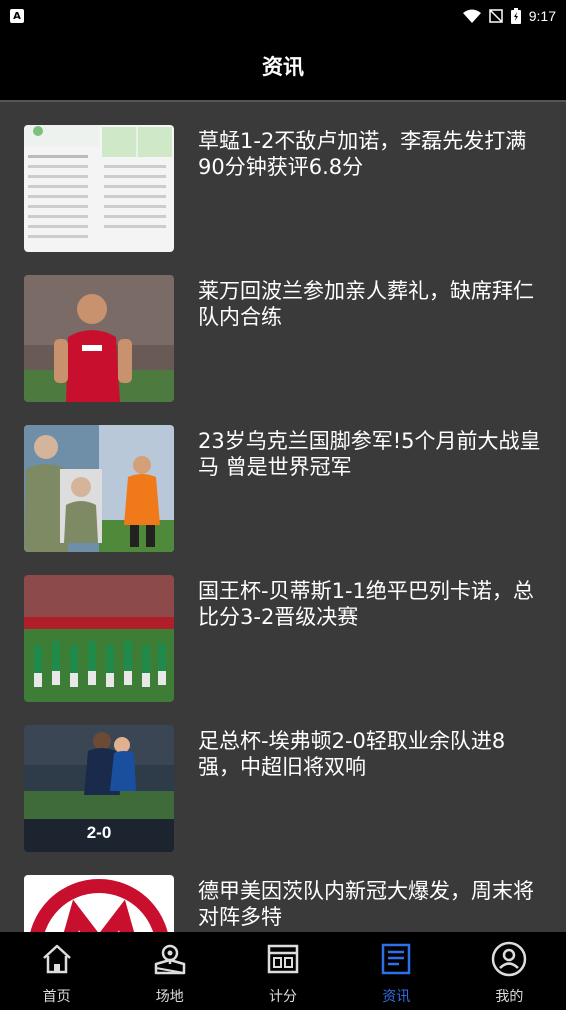  What do you see at coordinates (372, 754) in the screenshot?
I see `news-title: 足总杯-埃弗顿2-0轻取业余队进8强，中超旧将双响` at bounding box center [372, 754].